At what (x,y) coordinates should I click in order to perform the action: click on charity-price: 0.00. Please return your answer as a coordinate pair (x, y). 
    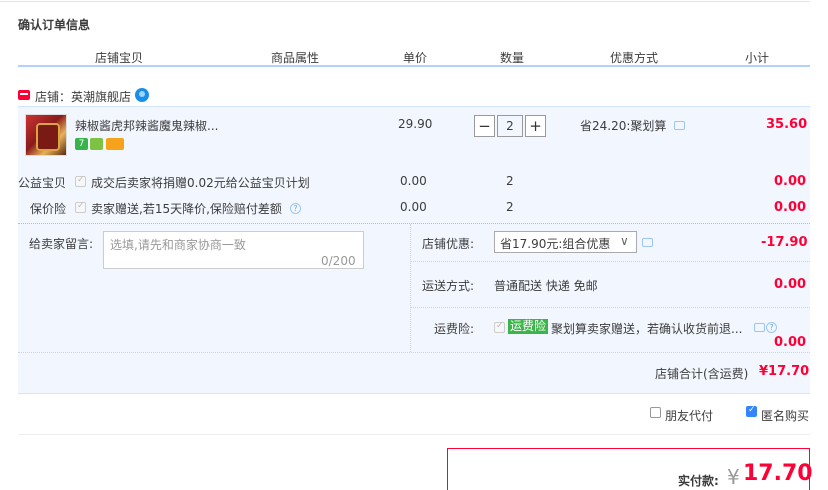
    Looking at the image, I should click on (413, 181).